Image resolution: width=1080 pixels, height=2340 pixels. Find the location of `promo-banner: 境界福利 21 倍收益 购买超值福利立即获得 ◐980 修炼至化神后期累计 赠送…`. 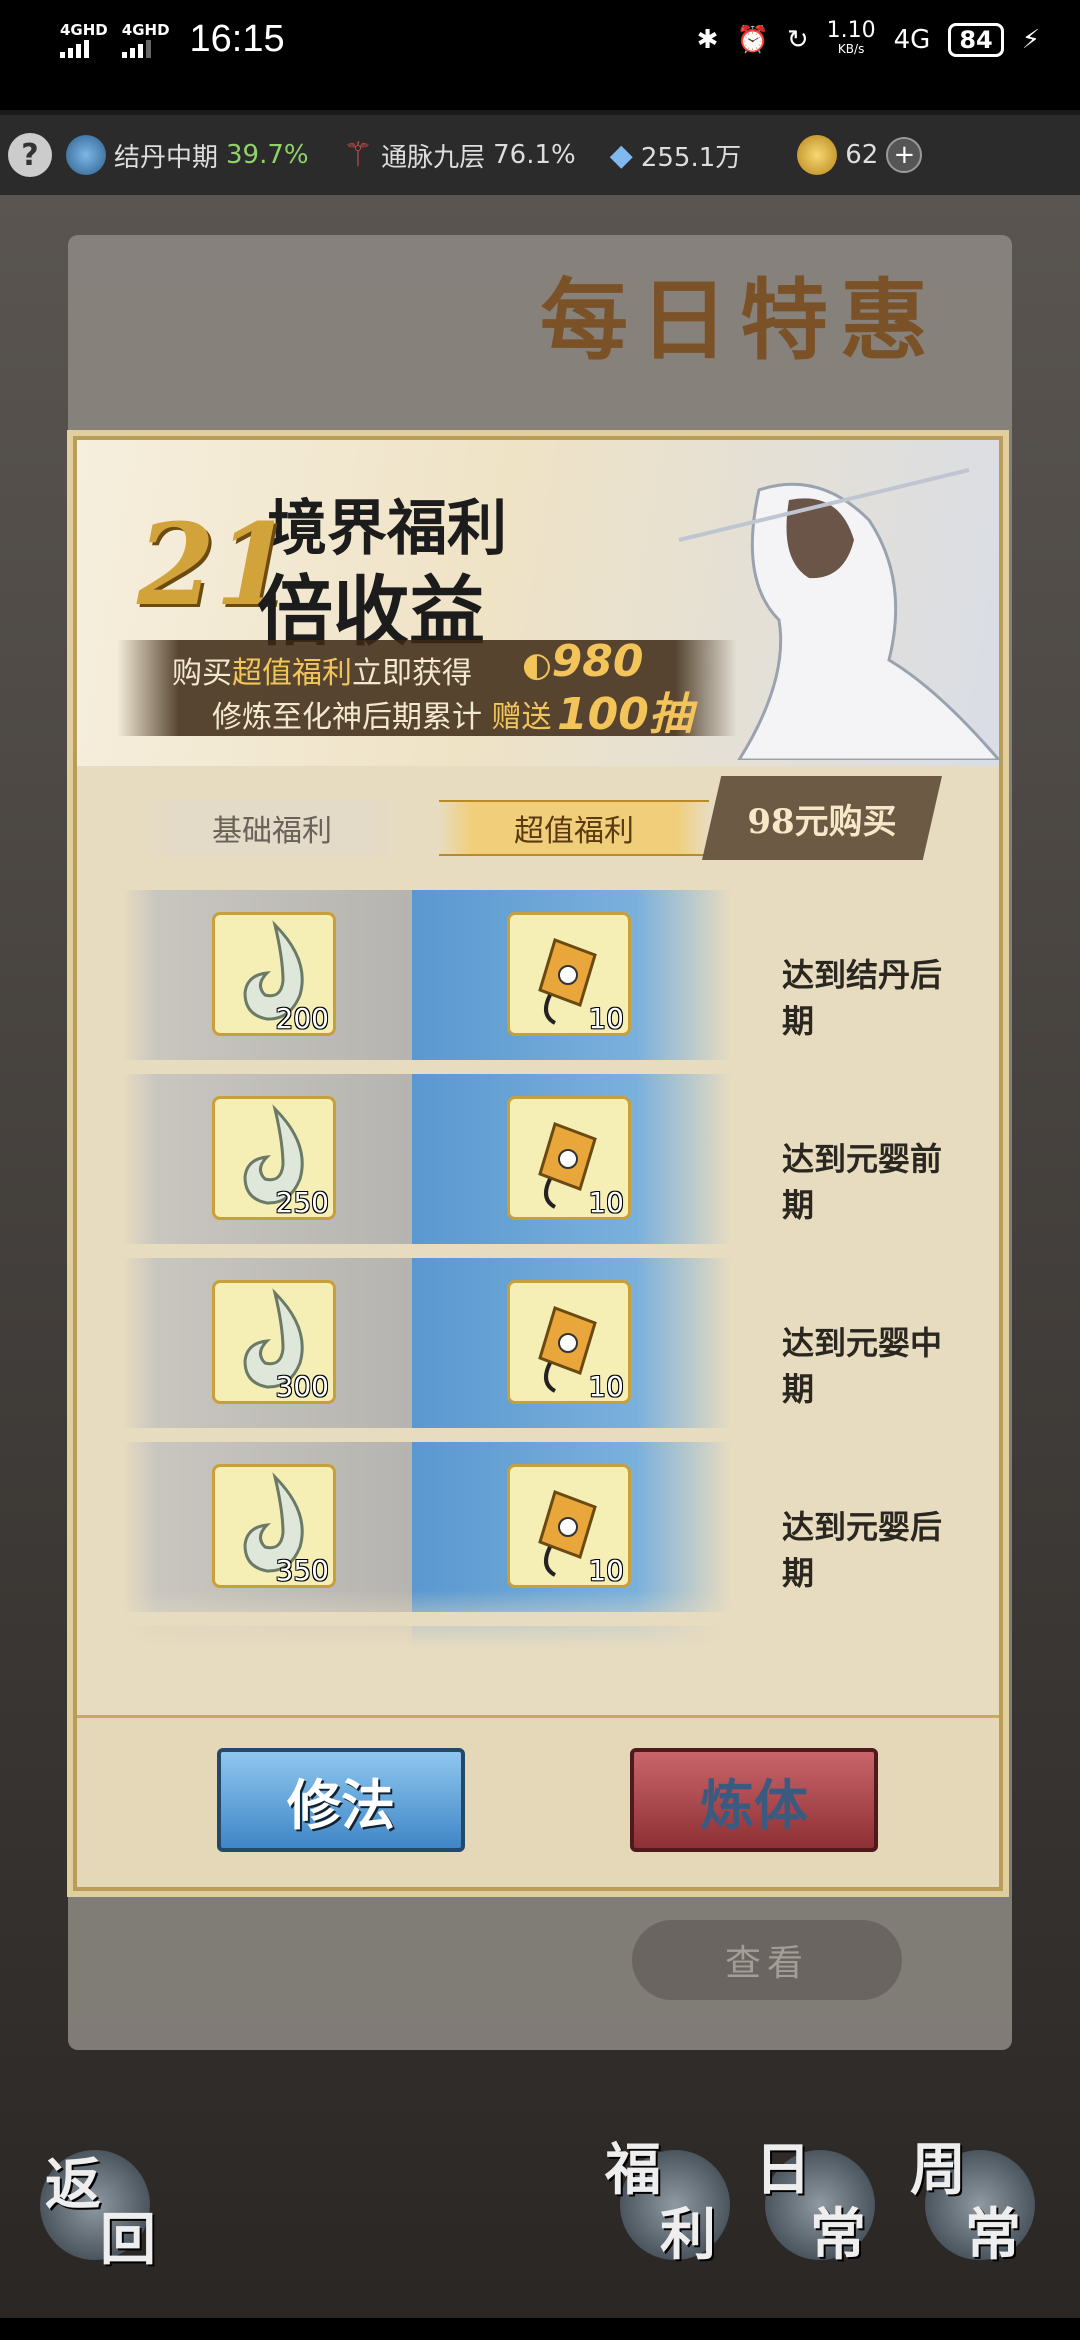

promo-banner: 境界福利 21 倍收益 购买超值福利立即获得 ◐980 修炼至化神后期累计 赠送… is located at coordinates (538, 603).